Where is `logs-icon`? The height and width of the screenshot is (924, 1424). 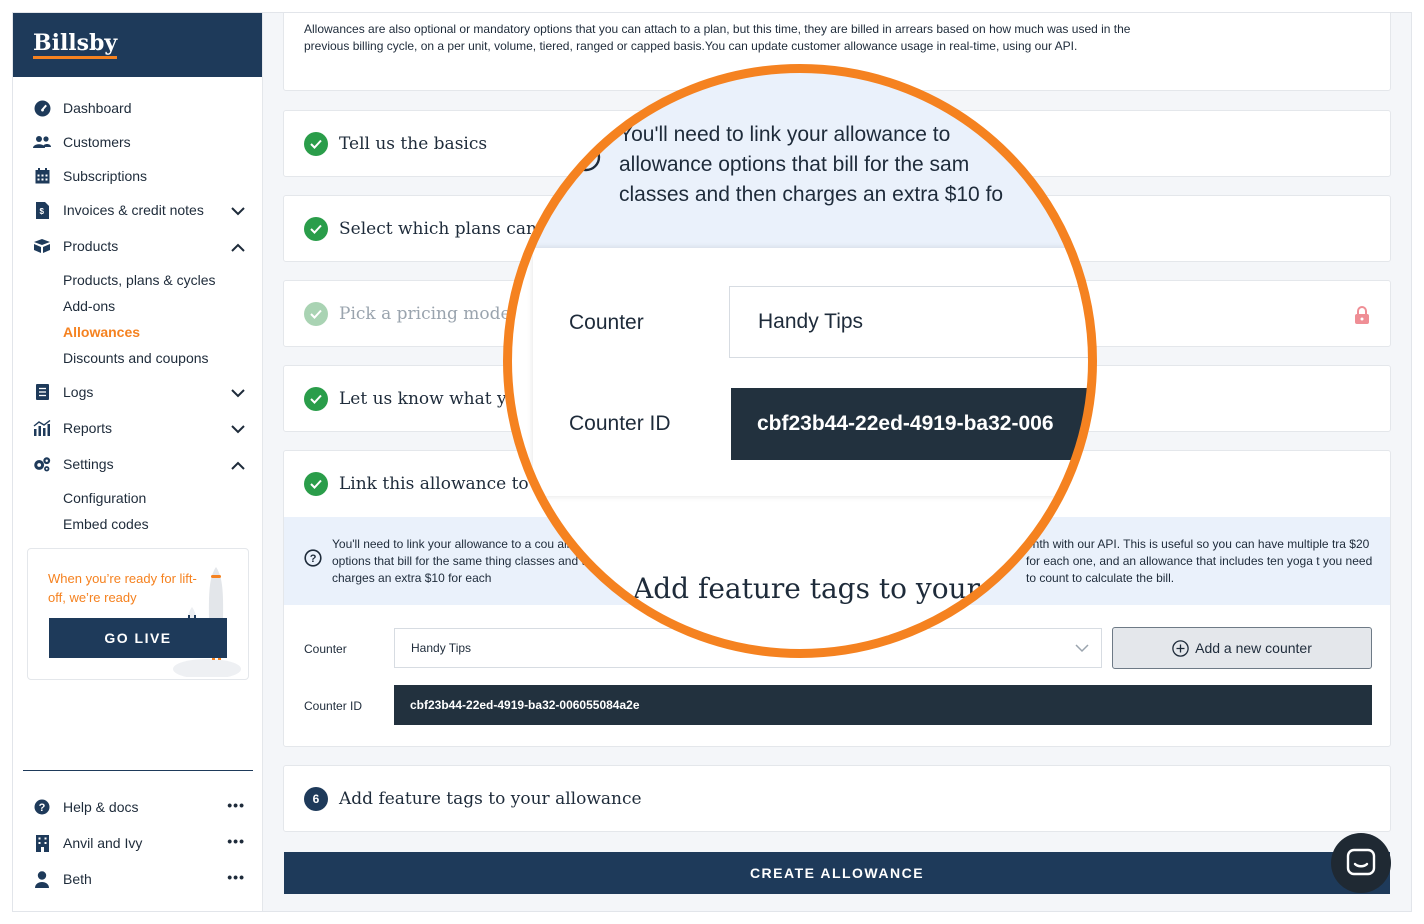
logs-icon is located at coordinates (42, 392).